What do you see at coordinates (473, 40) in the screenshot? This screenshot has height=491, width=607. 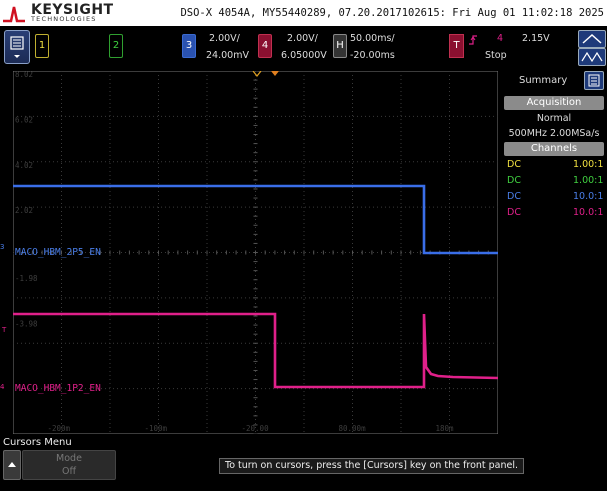 I see `trigger-edge-icon` at bounding box center [473, 40].